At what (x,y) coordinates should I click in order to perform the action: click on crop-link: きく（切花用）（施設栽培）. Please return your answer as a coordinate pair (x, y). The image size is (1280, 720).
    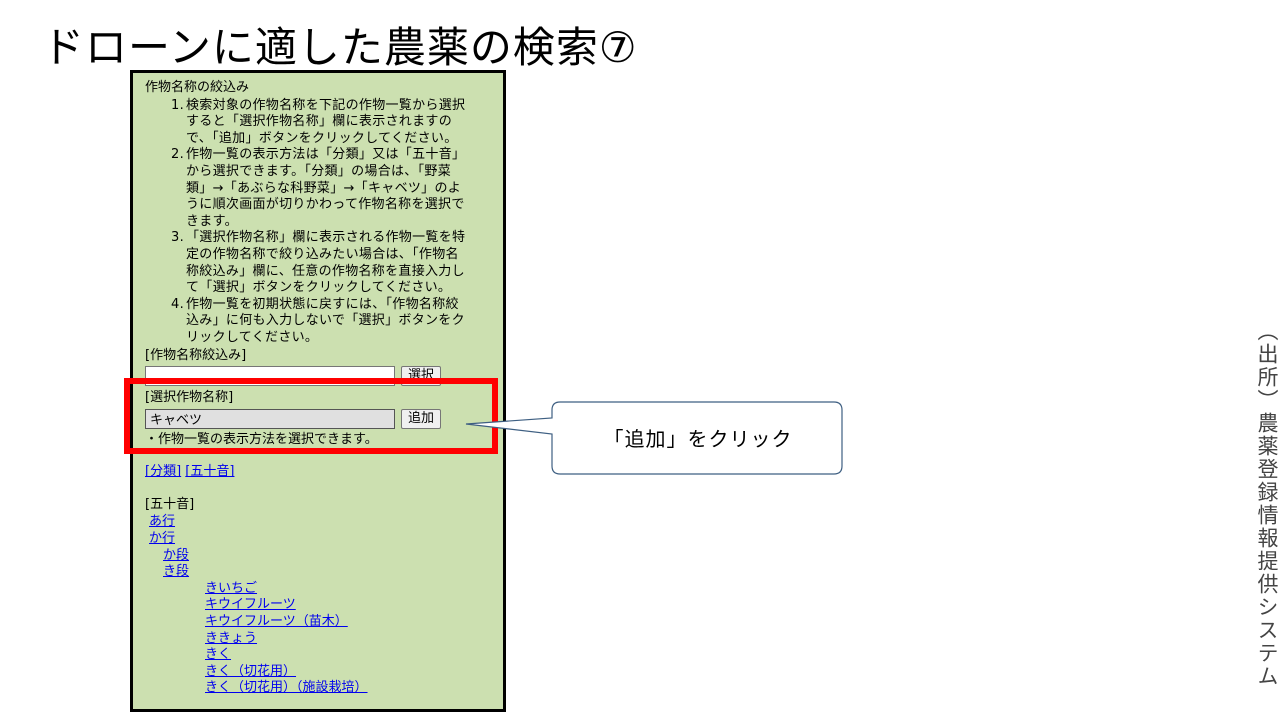
    Looking at the image, I should click on (286, 687).